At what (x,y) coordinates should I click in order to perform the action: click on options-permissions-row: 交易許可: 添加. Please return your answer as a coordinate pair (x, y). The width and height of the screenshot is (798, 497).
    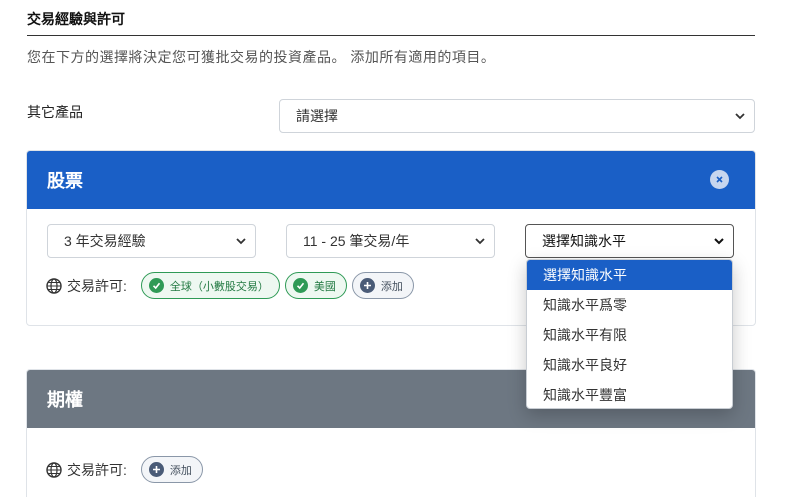
    Looking at the image, I should click on (127, 469).